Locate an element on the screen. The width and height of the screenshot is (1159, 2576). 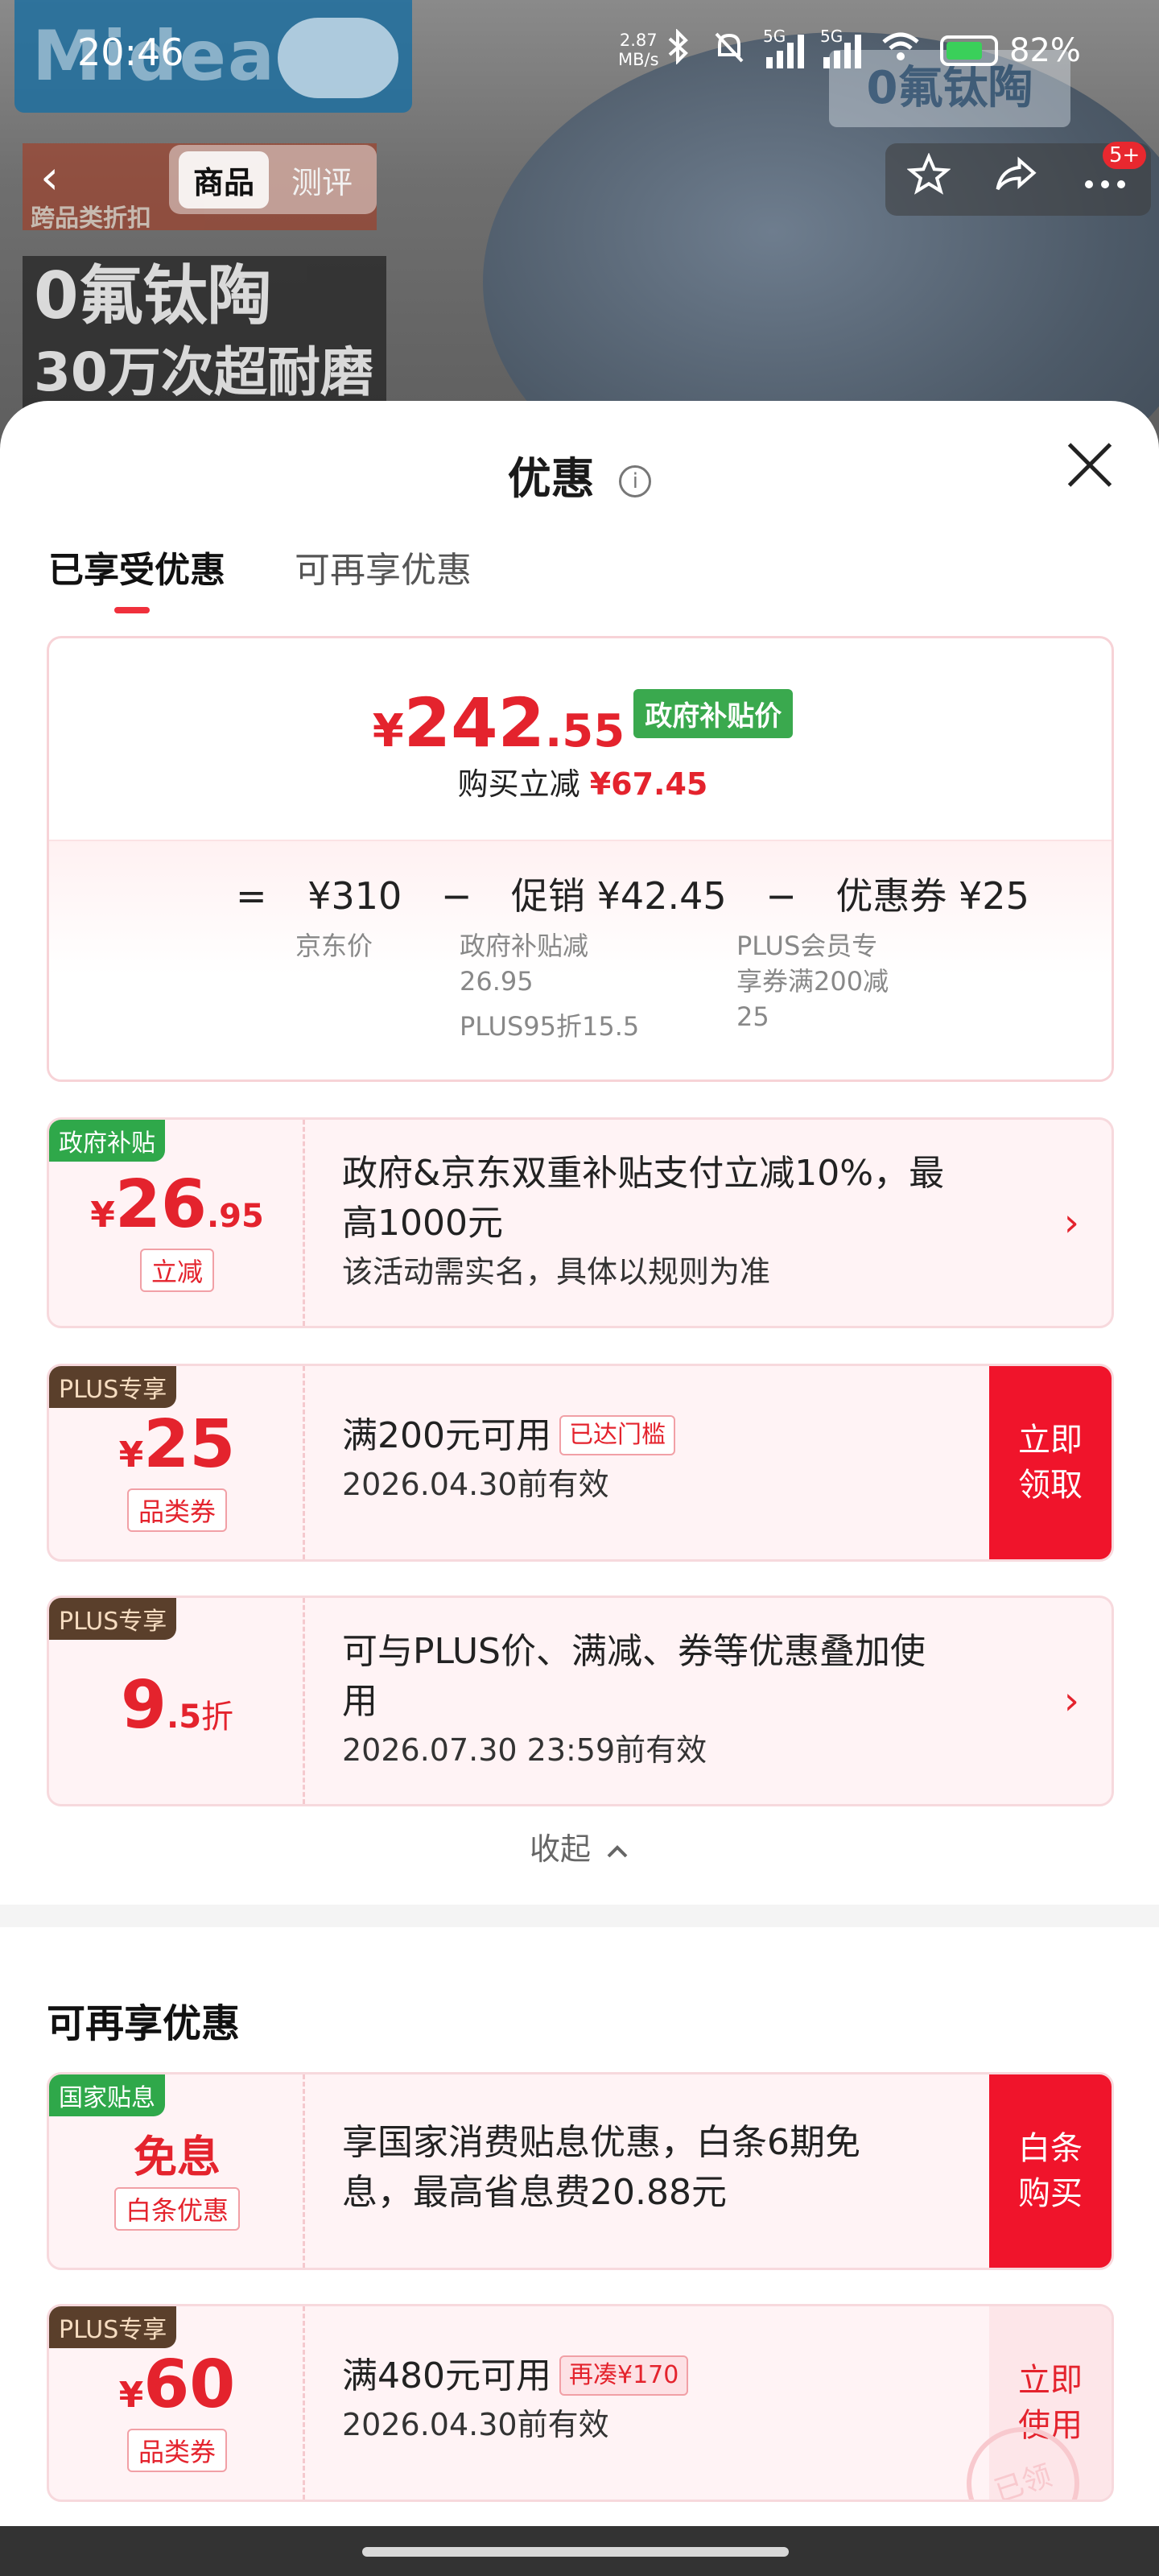
breakdown-base-desc: 京东价 is located at coordinates (334, 946).